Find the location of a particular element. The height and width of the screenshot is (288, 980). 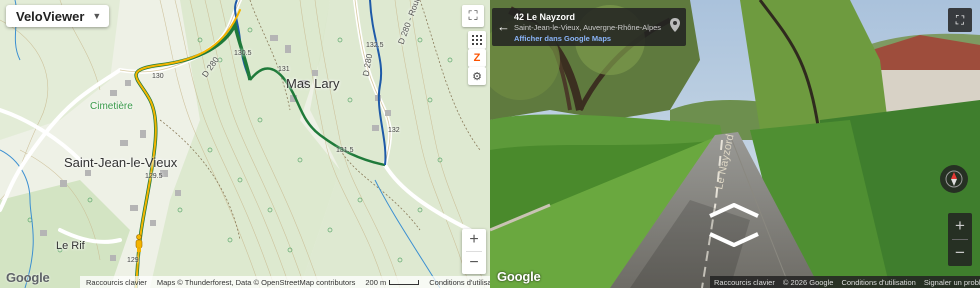

elevation-label: 131.5 is located at coordinates (345, 150).